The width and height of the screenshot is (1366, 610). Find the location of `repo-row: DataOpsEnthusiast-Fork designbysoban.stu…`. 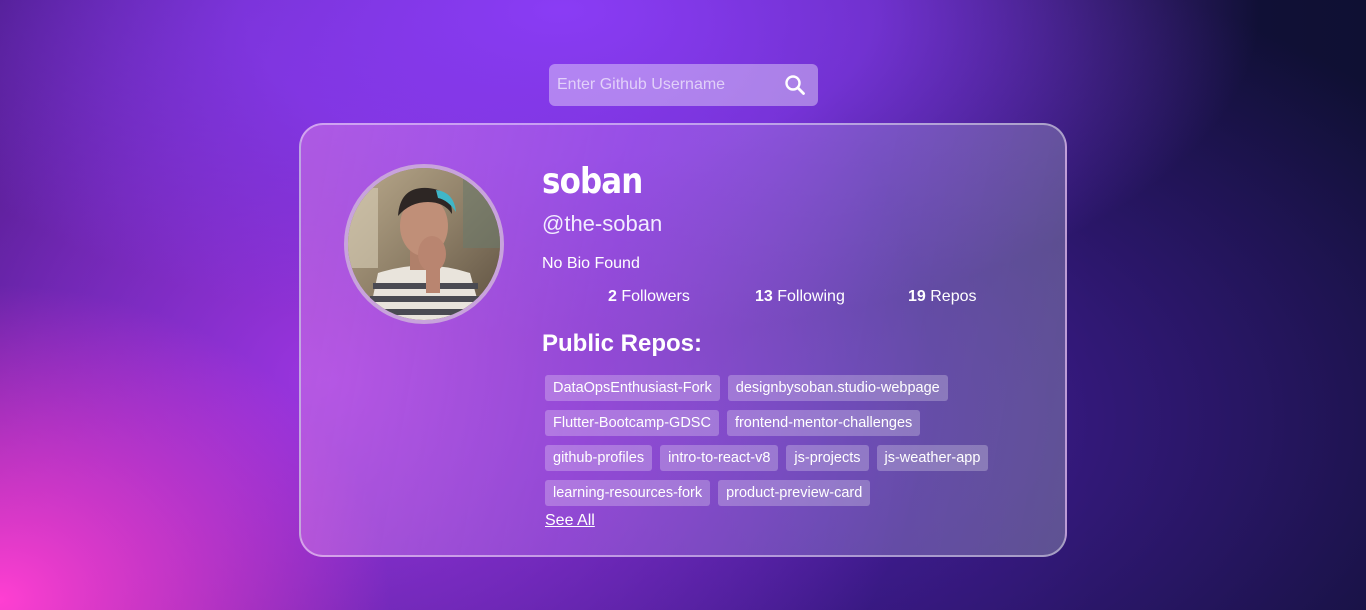

repo-row: DataOpsEnthusiast-Fork designbysoban.stu… is located at coordinates (795, 388).